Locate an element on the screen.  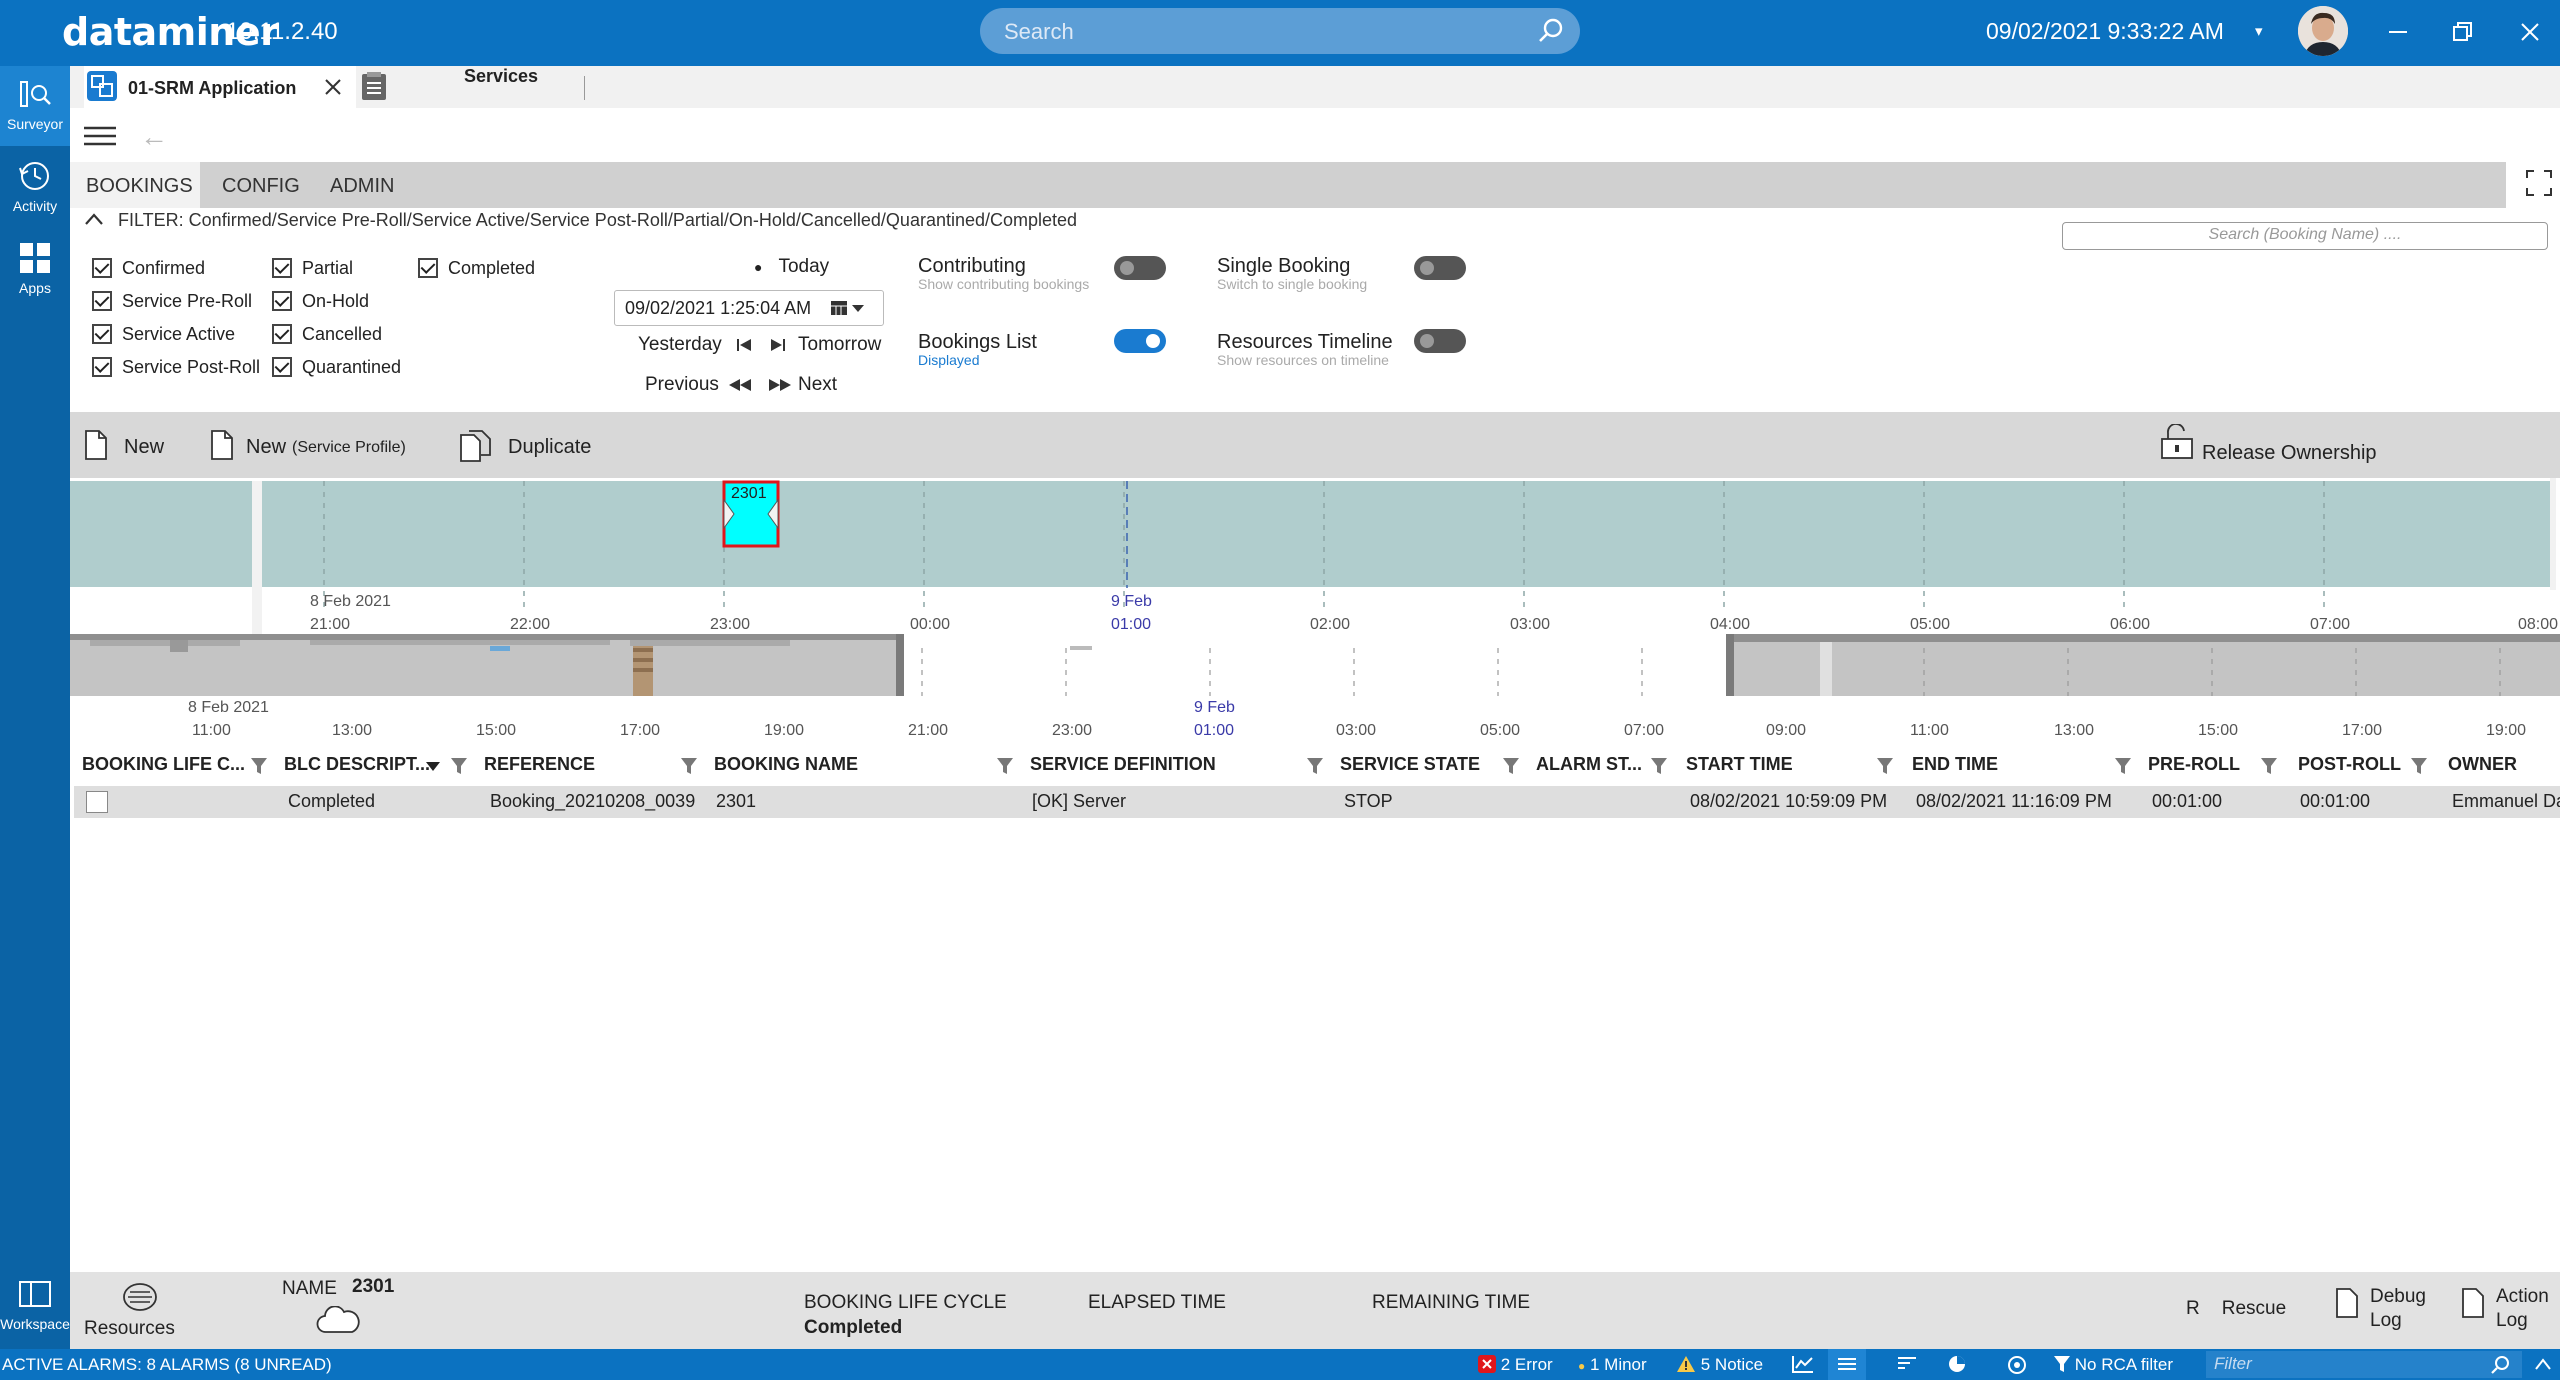
checkbox-completed: Completed is located at coordinates (476, 271).